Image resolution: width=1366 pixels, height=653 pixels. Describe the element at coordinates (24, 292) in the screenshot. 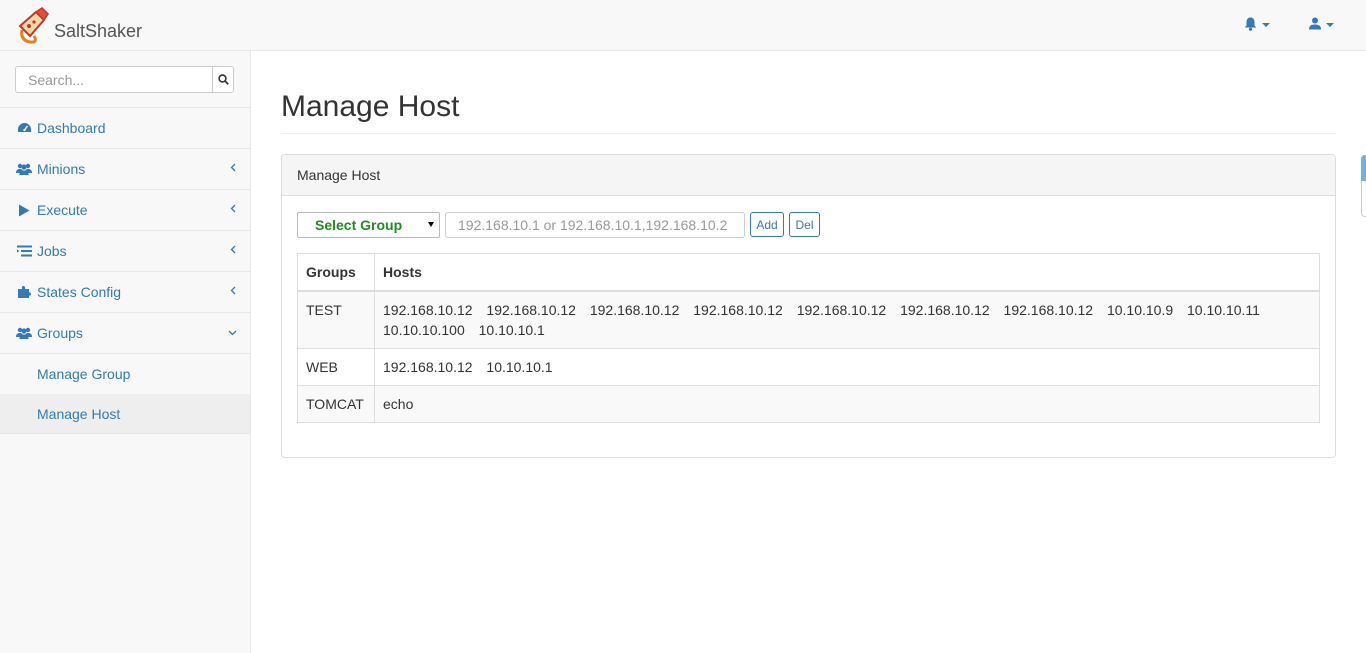

I see `puzzle-icon` at that location.